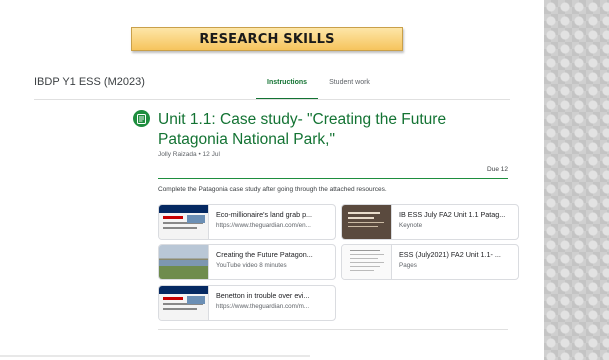 This screenshot has width=609, height=360. Describe the element at coordinates (155, 356) in the screenshot. I see `slide-divider` at that location.